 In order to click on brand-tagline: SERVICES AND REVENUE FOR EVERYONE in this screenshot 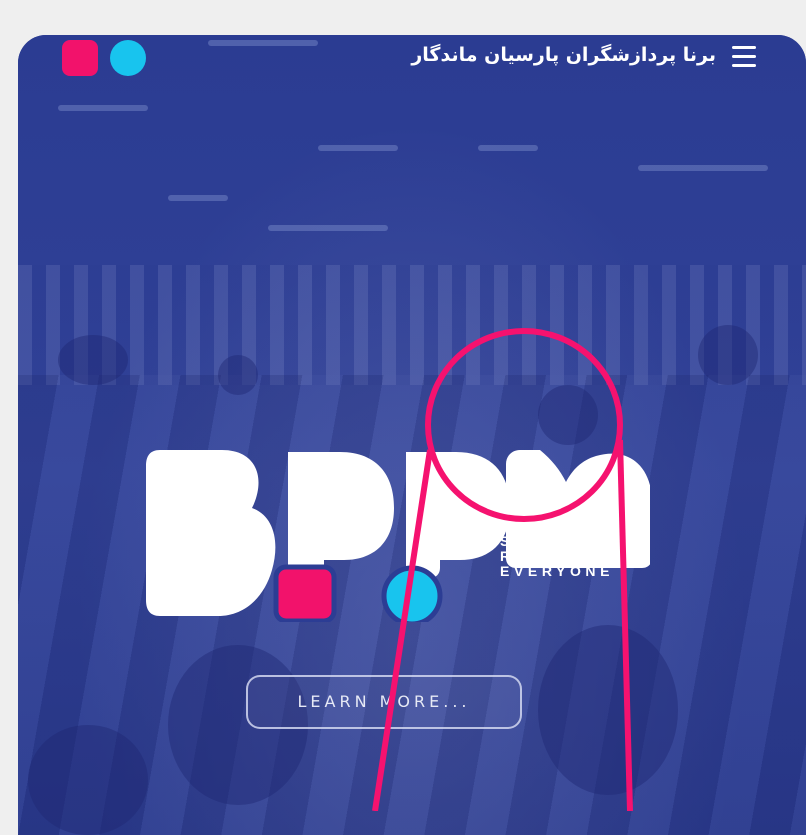, I will do `click(557, 556)`.